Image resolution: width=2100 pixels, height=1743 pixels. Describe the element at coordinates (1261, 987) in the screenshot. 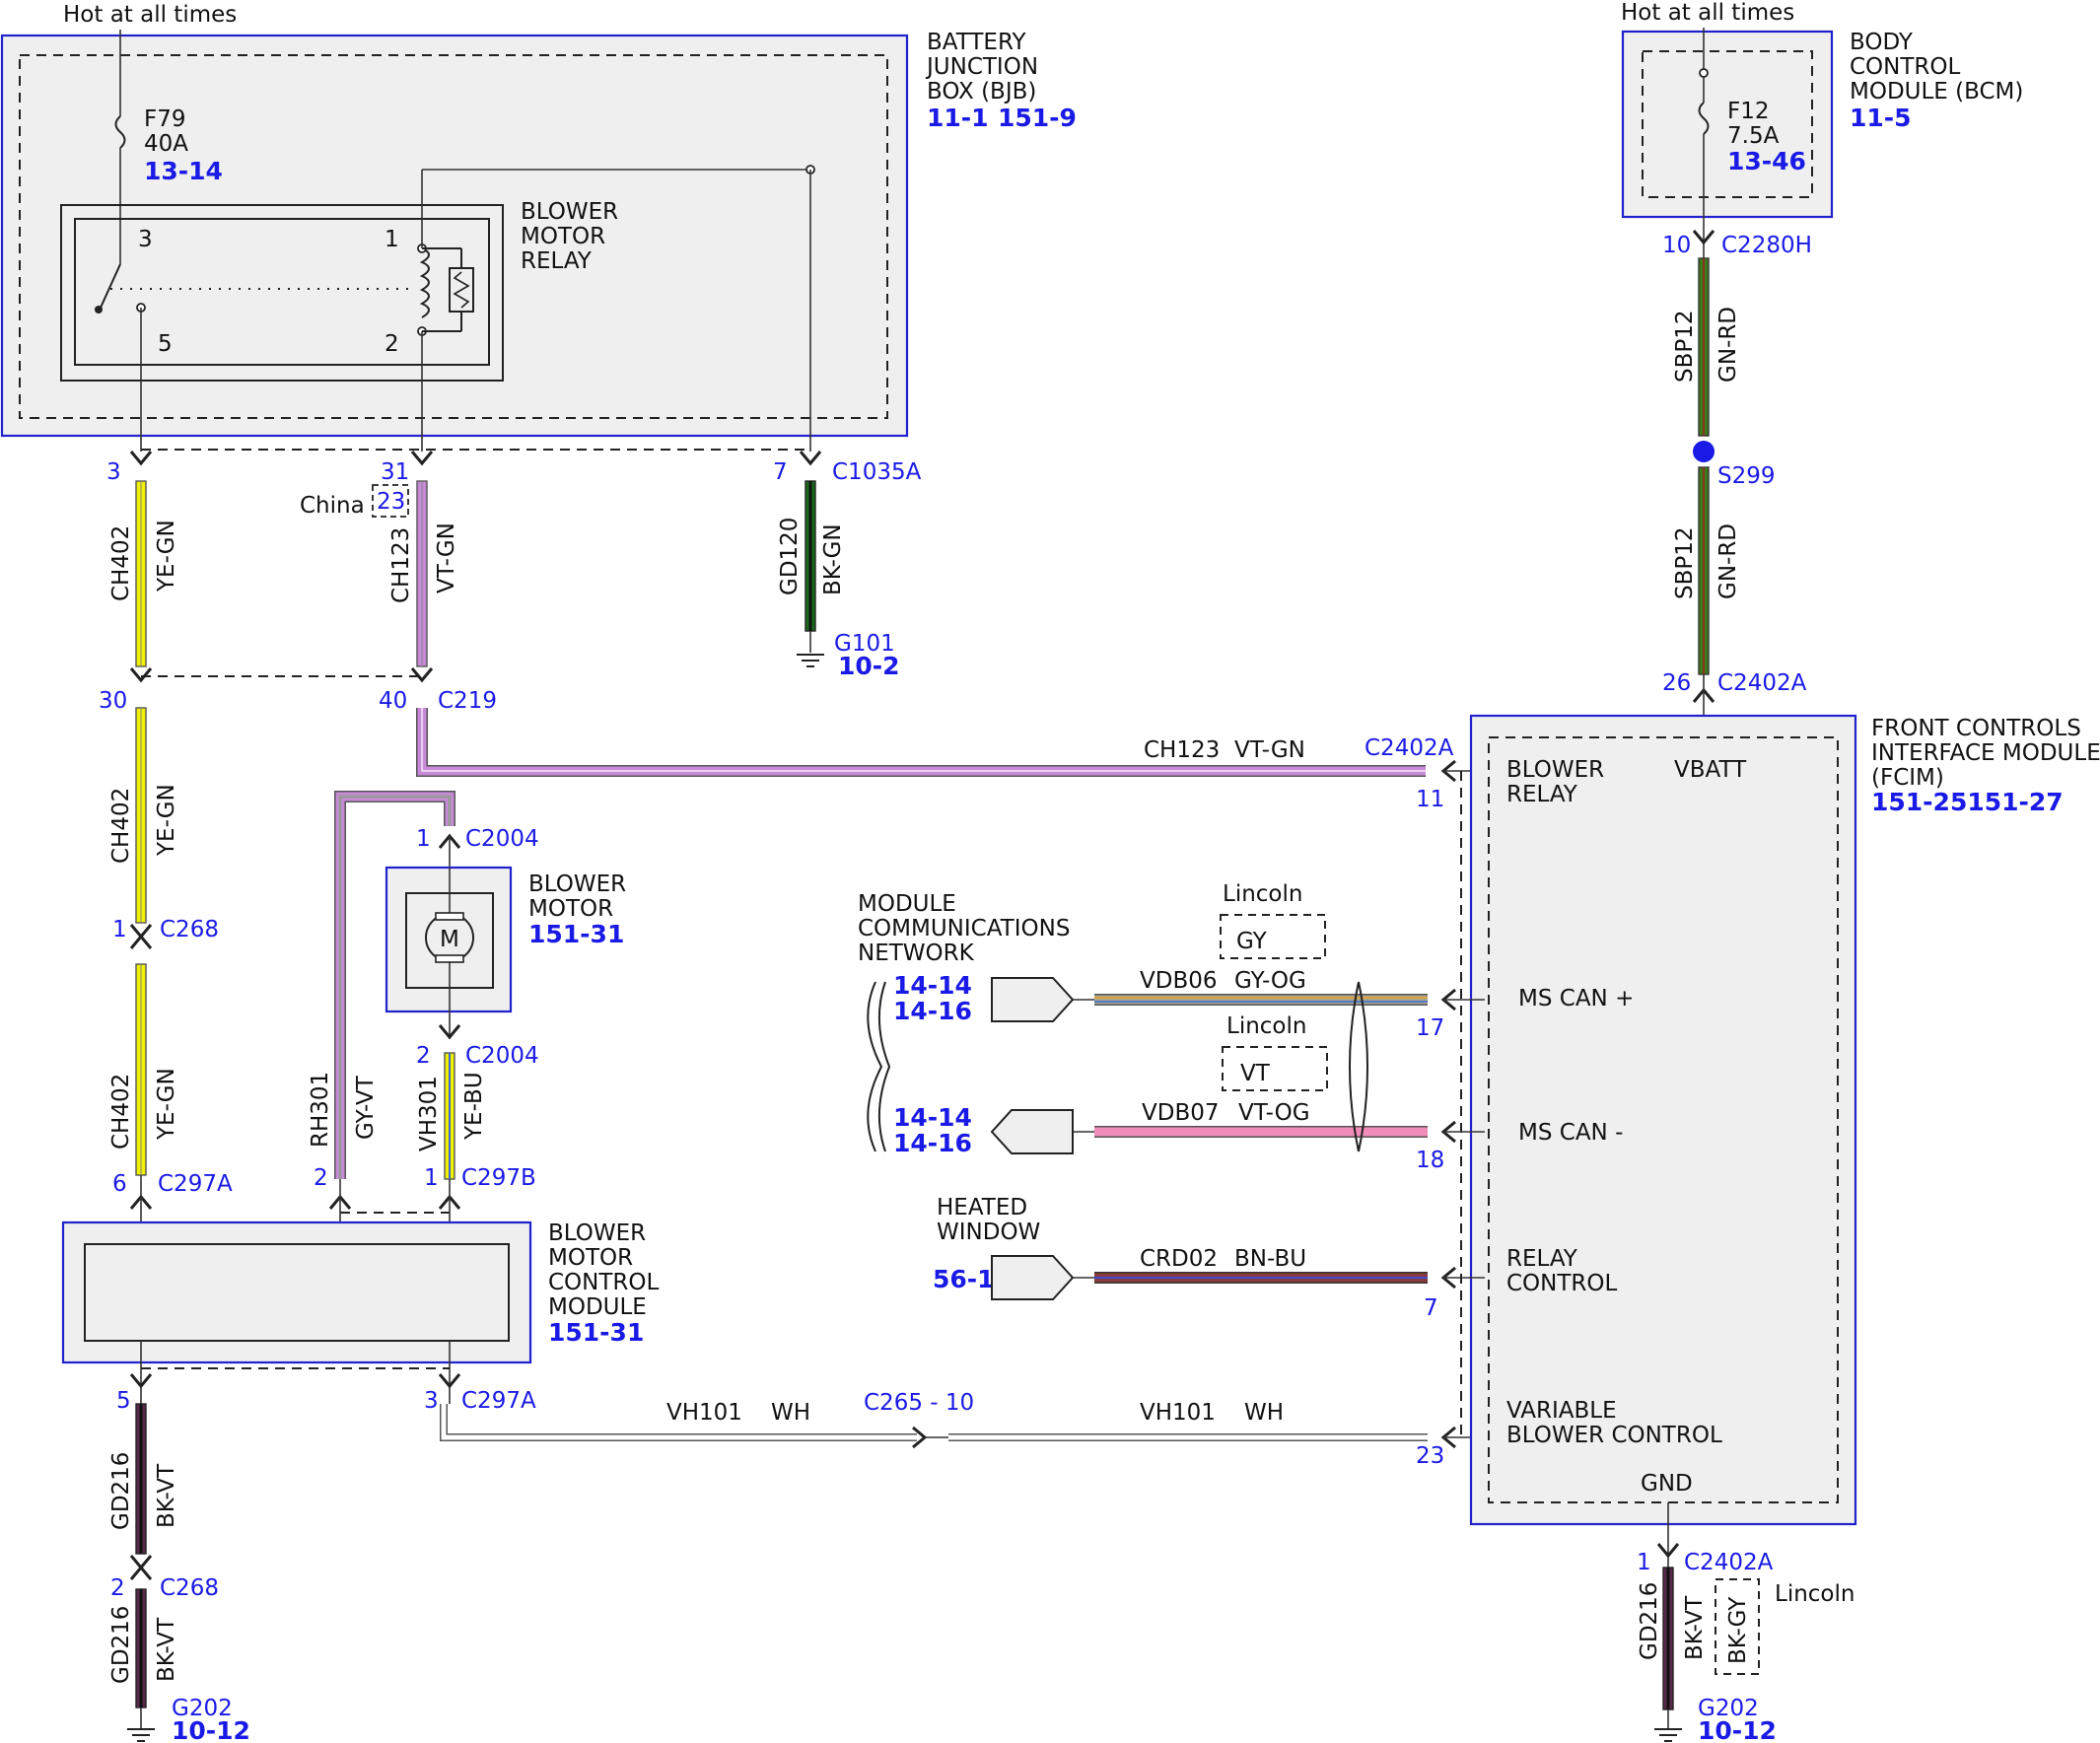

I see `wire-vdb06: VDB06 GY-OG` at that location.